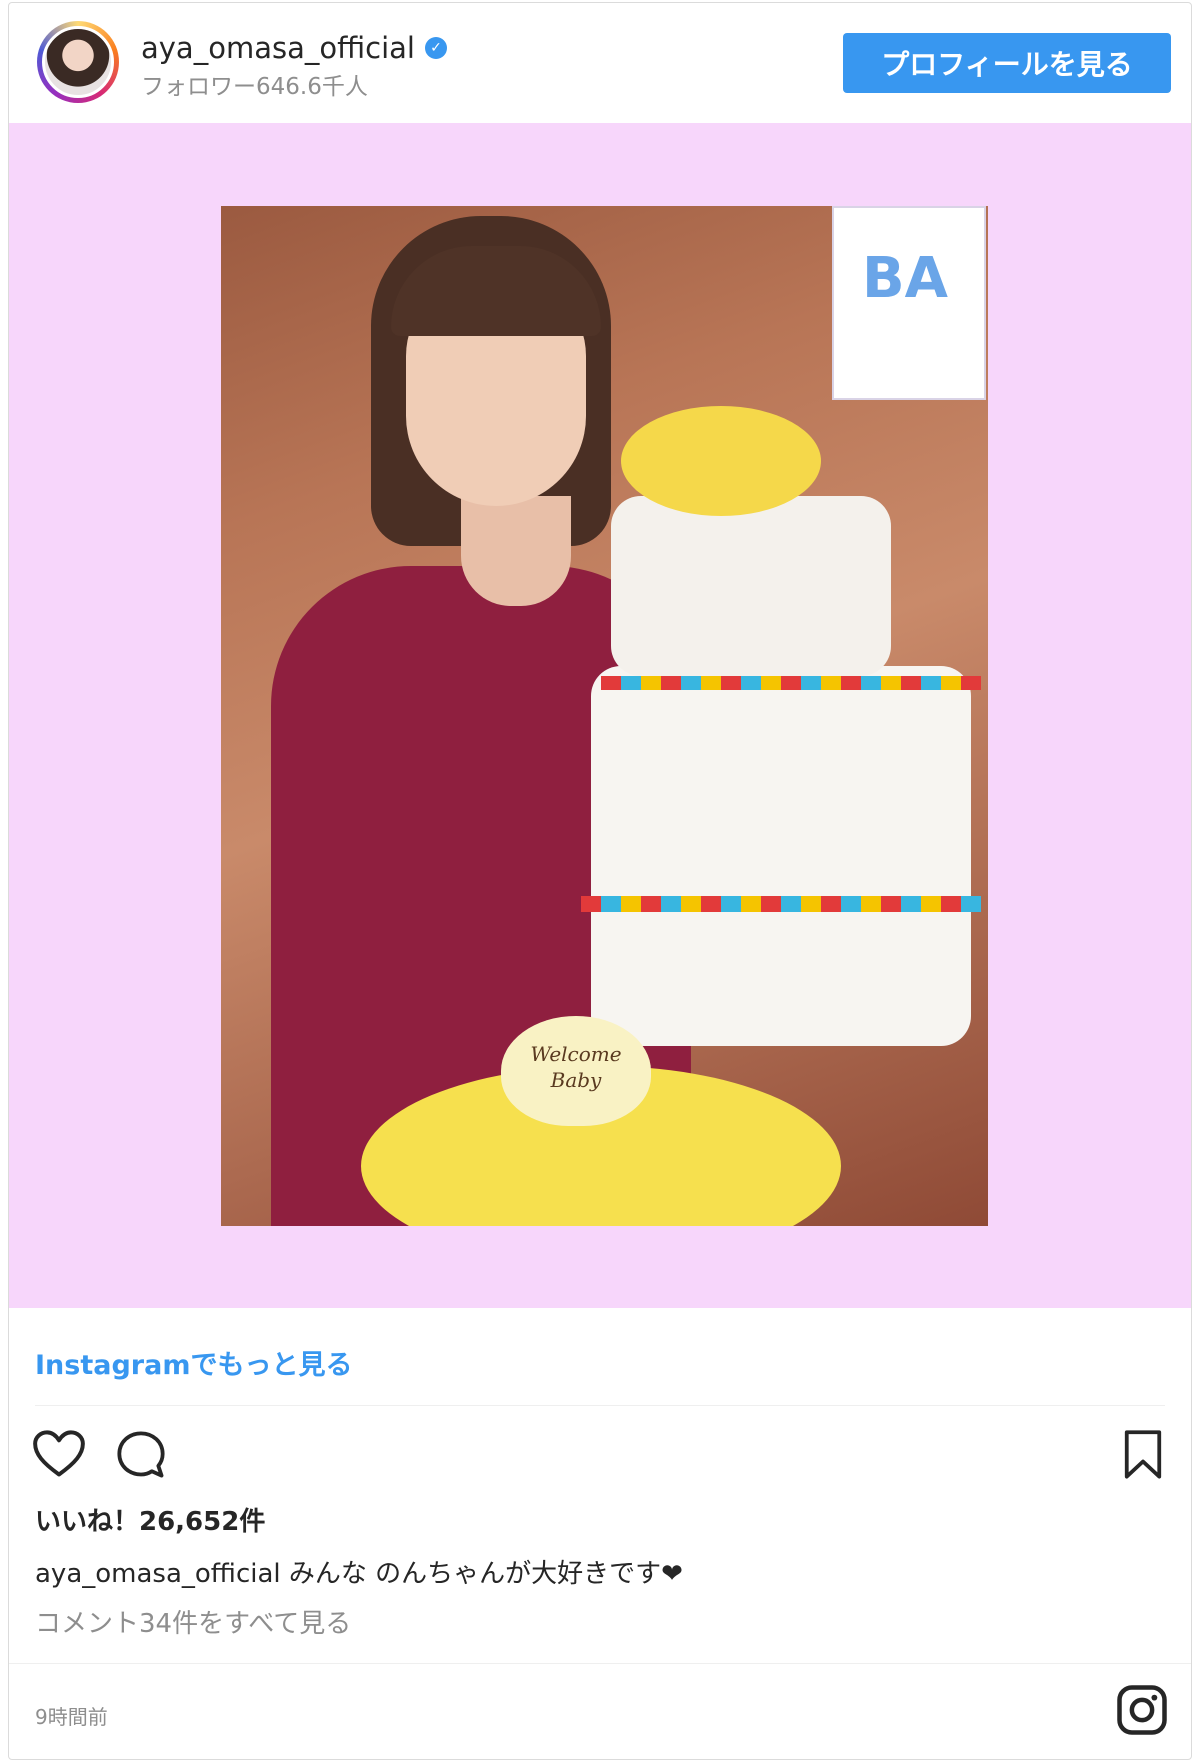  Describe the element at coordinates (59, 1454) in the screenshot. I see `heart-icon` at that location.